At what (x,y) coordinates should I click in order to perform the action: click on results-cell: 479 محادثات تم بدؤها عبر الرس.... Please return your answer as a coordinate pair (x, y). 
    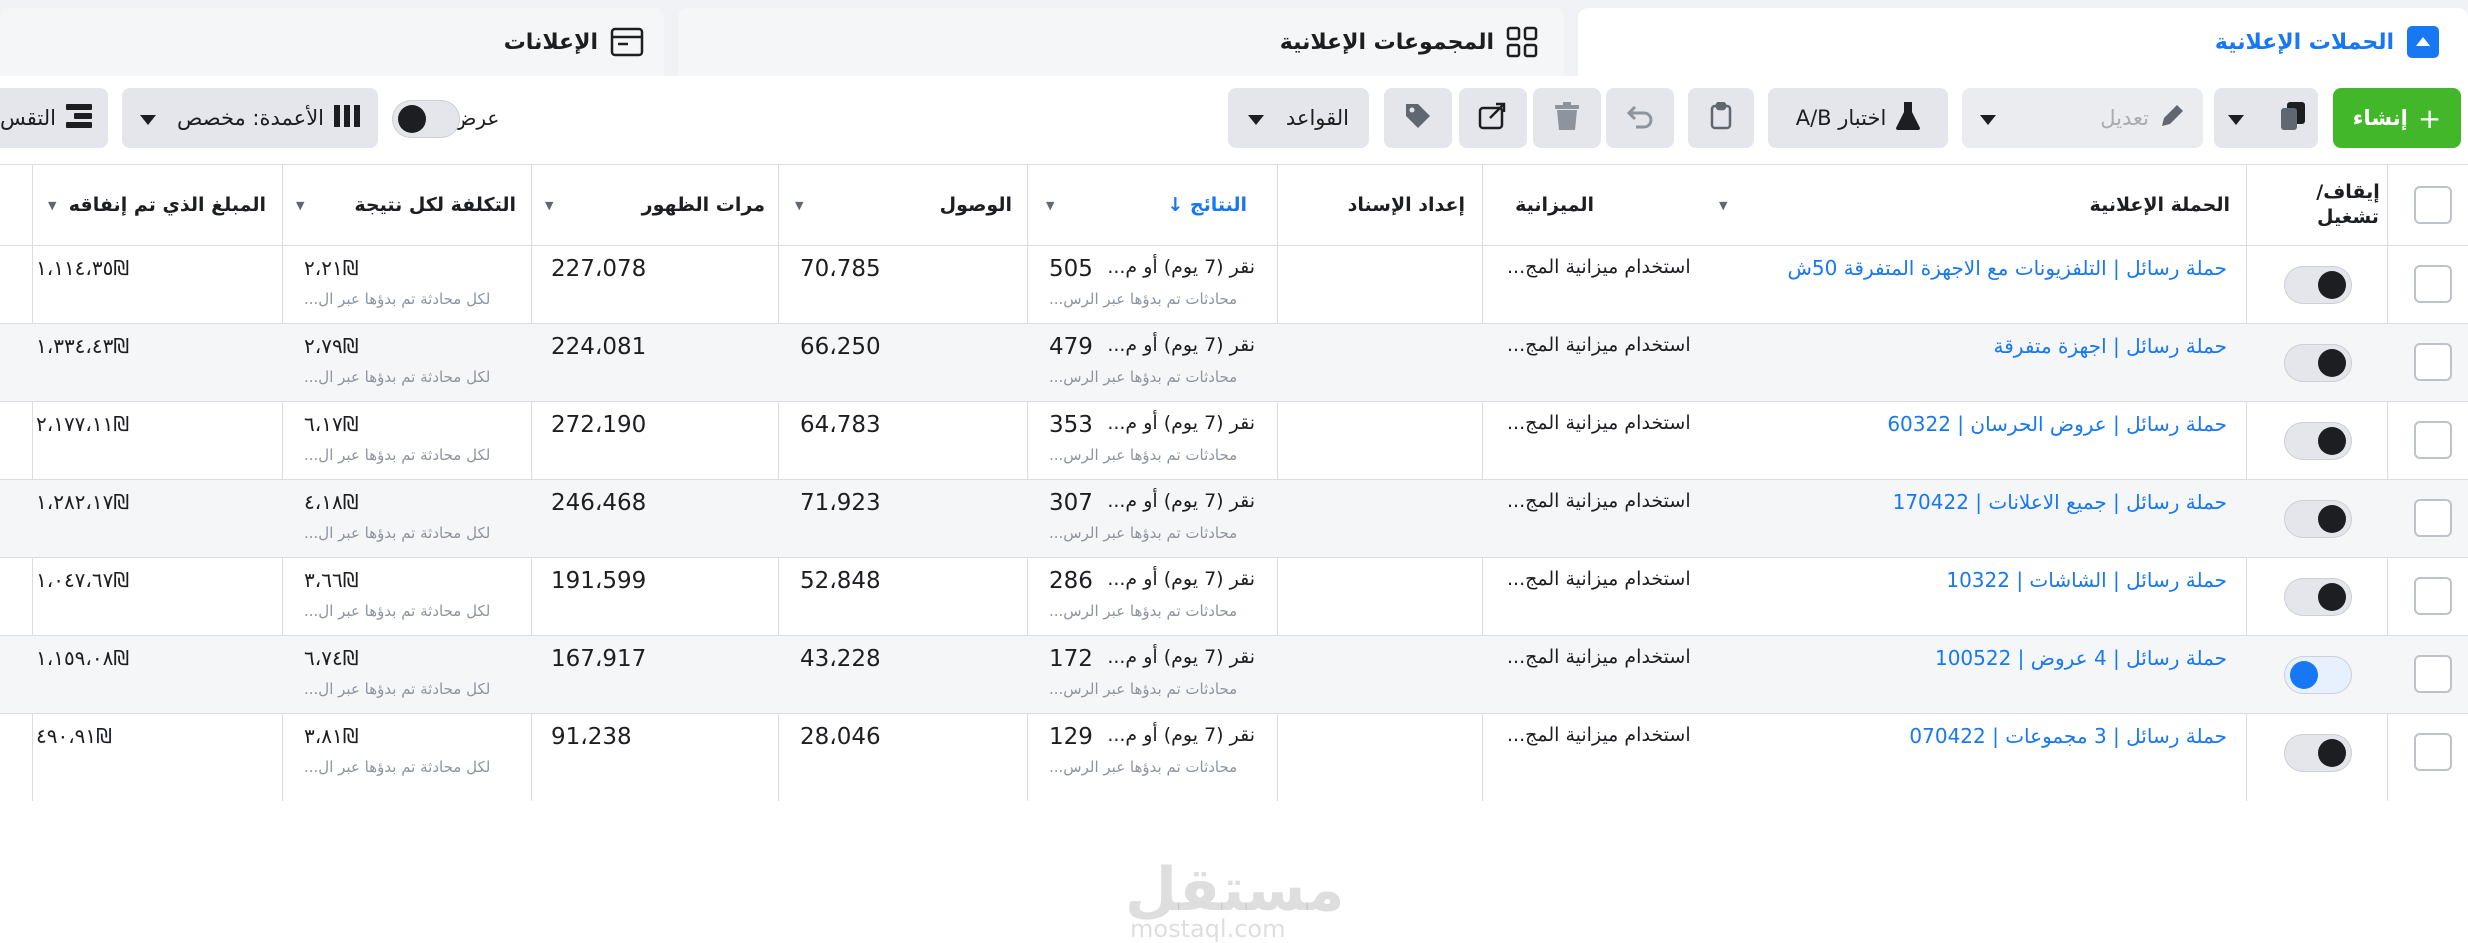
    Looking at the image, I should click on (1153, 363).